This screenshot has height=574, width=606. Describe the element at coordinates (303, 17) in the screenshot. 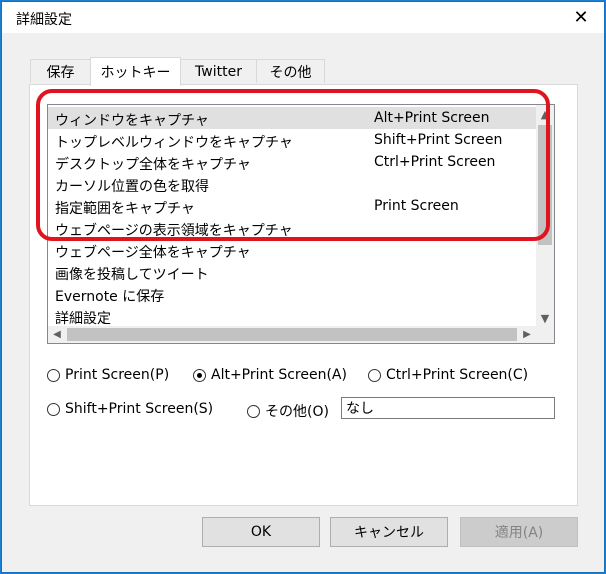

I see `title-bar: 詳細設定 ✕` at that location.